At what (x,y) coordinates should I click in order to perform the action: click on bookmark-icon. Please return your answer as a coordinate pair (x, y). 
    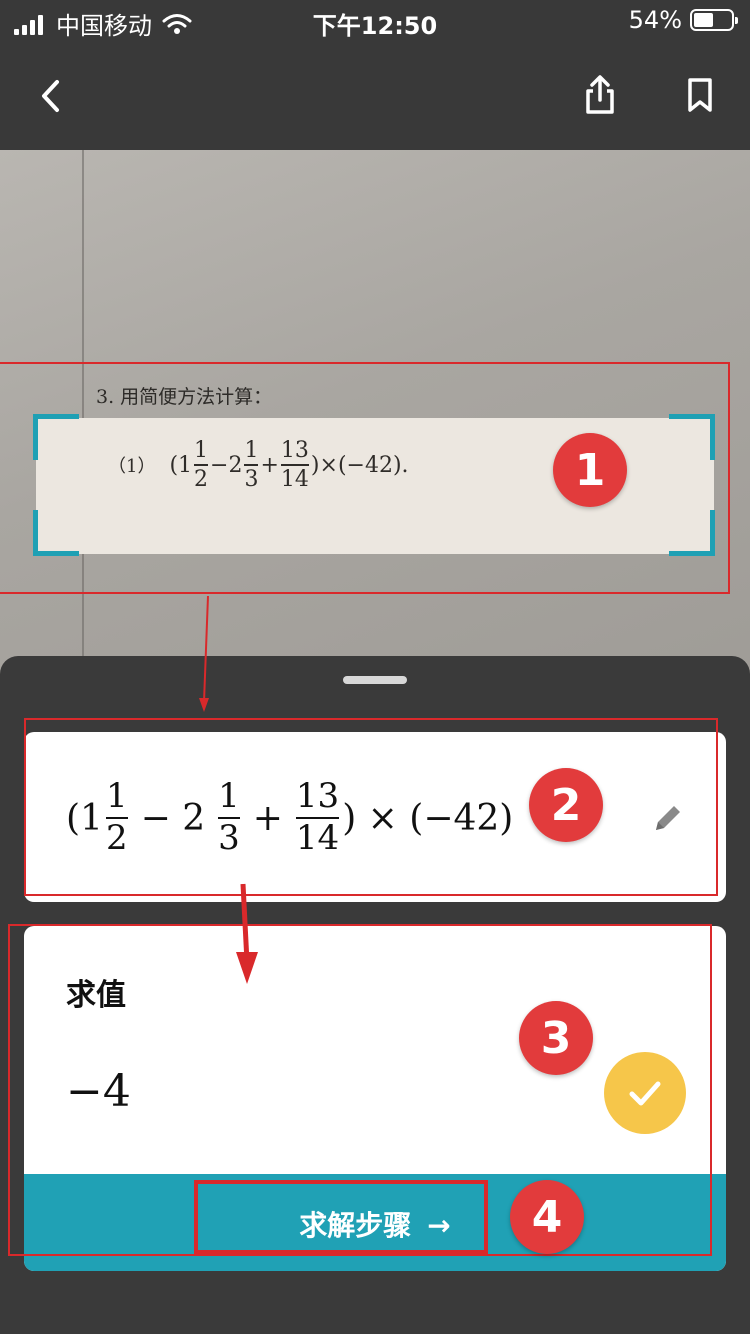
    Looking at the image, I should click on (700, 95).